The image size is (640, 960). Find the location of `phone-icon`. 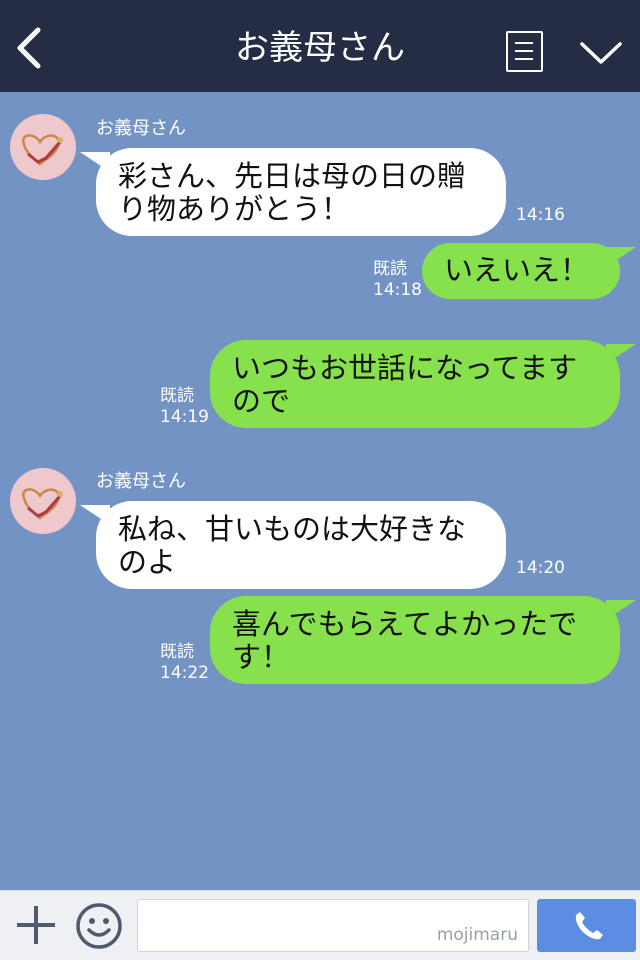

phone-icon is located at coordinates (589, 926).